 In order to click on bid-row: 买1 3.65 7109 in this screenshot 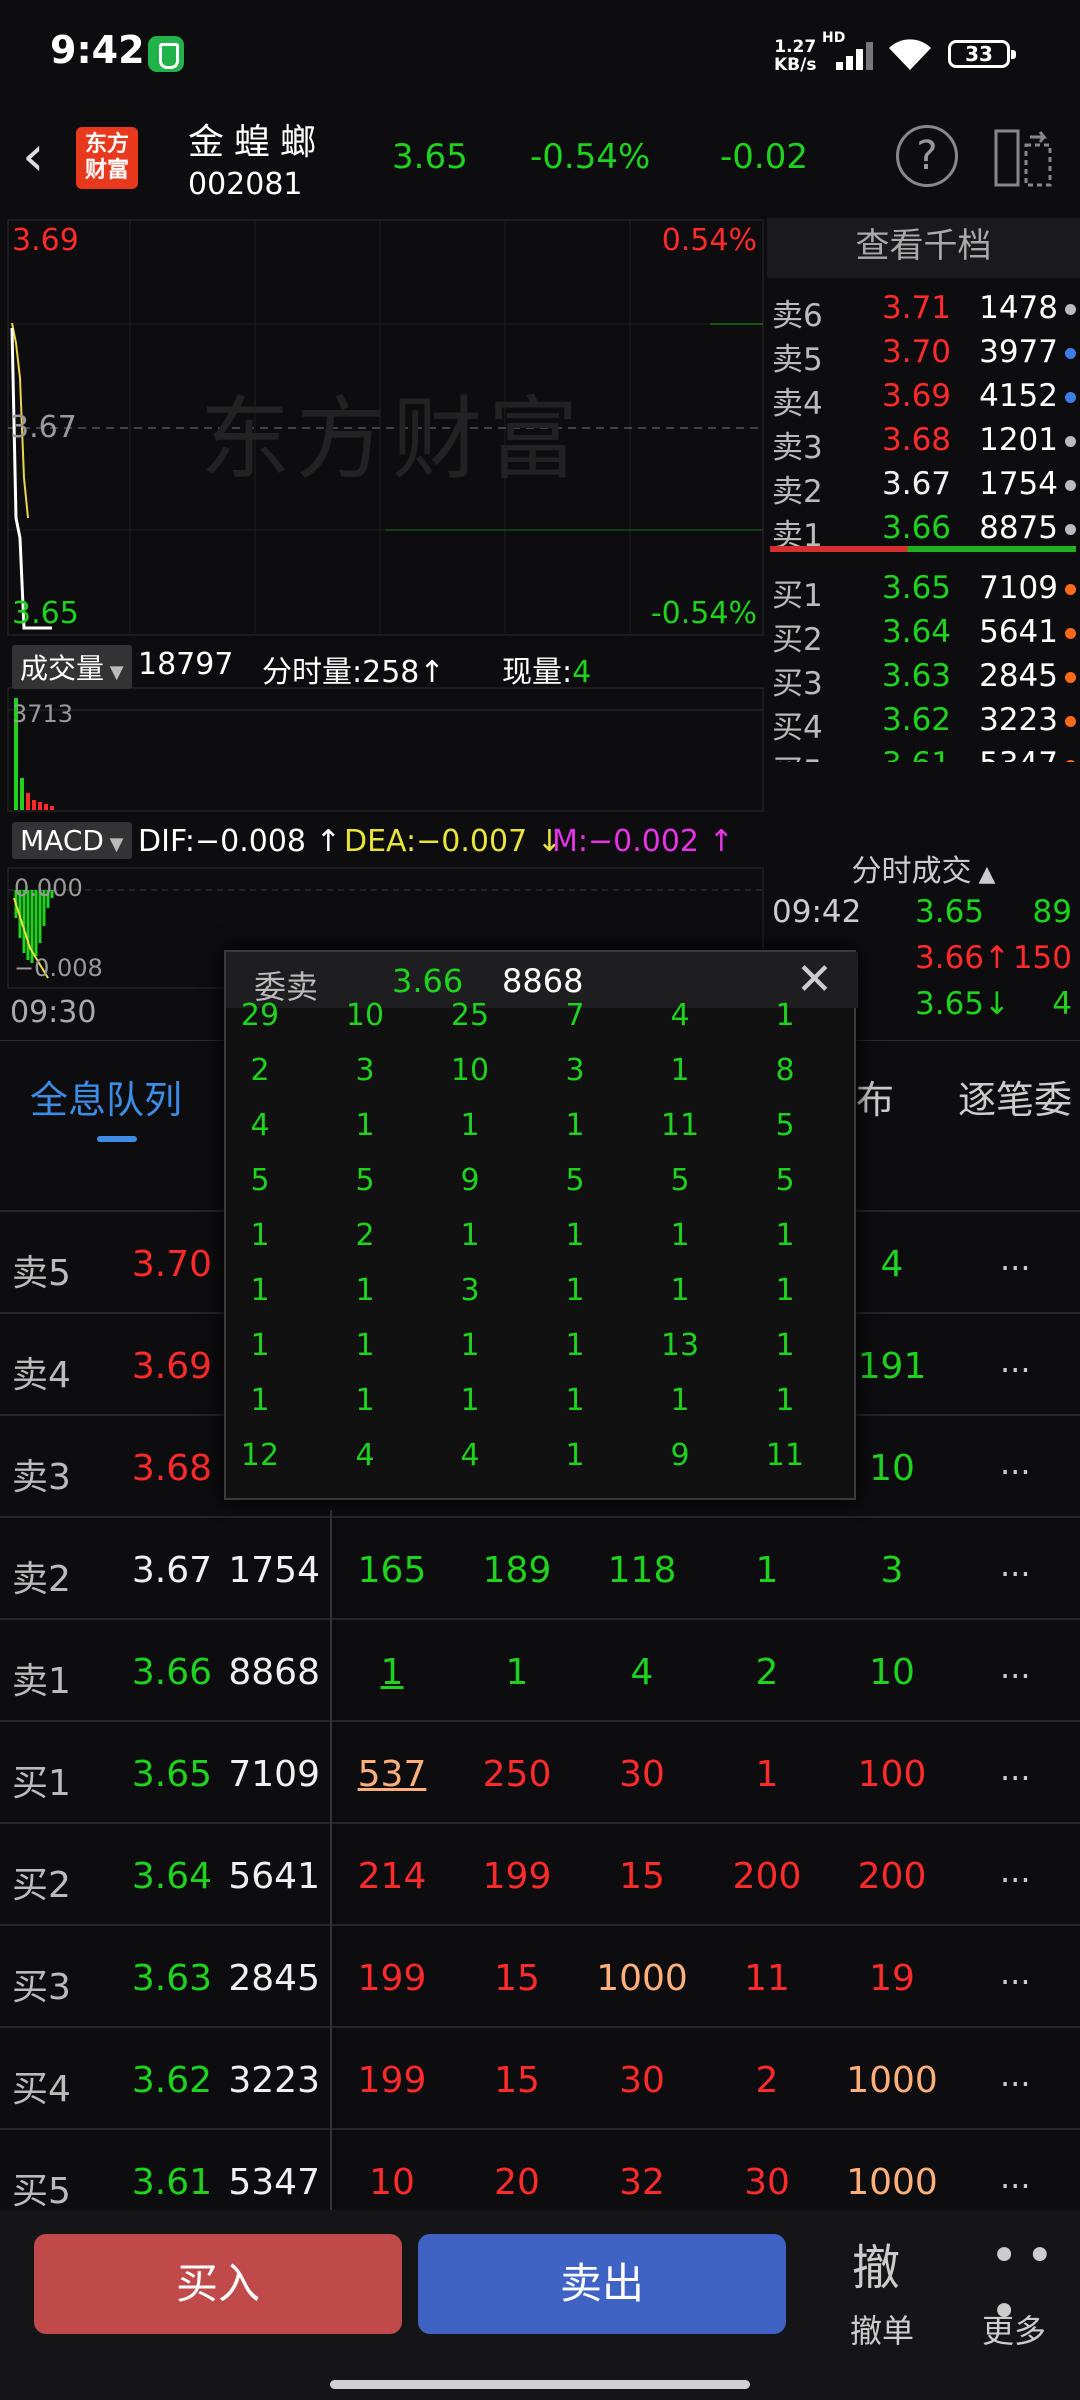, I will do `click(923, 592)`.